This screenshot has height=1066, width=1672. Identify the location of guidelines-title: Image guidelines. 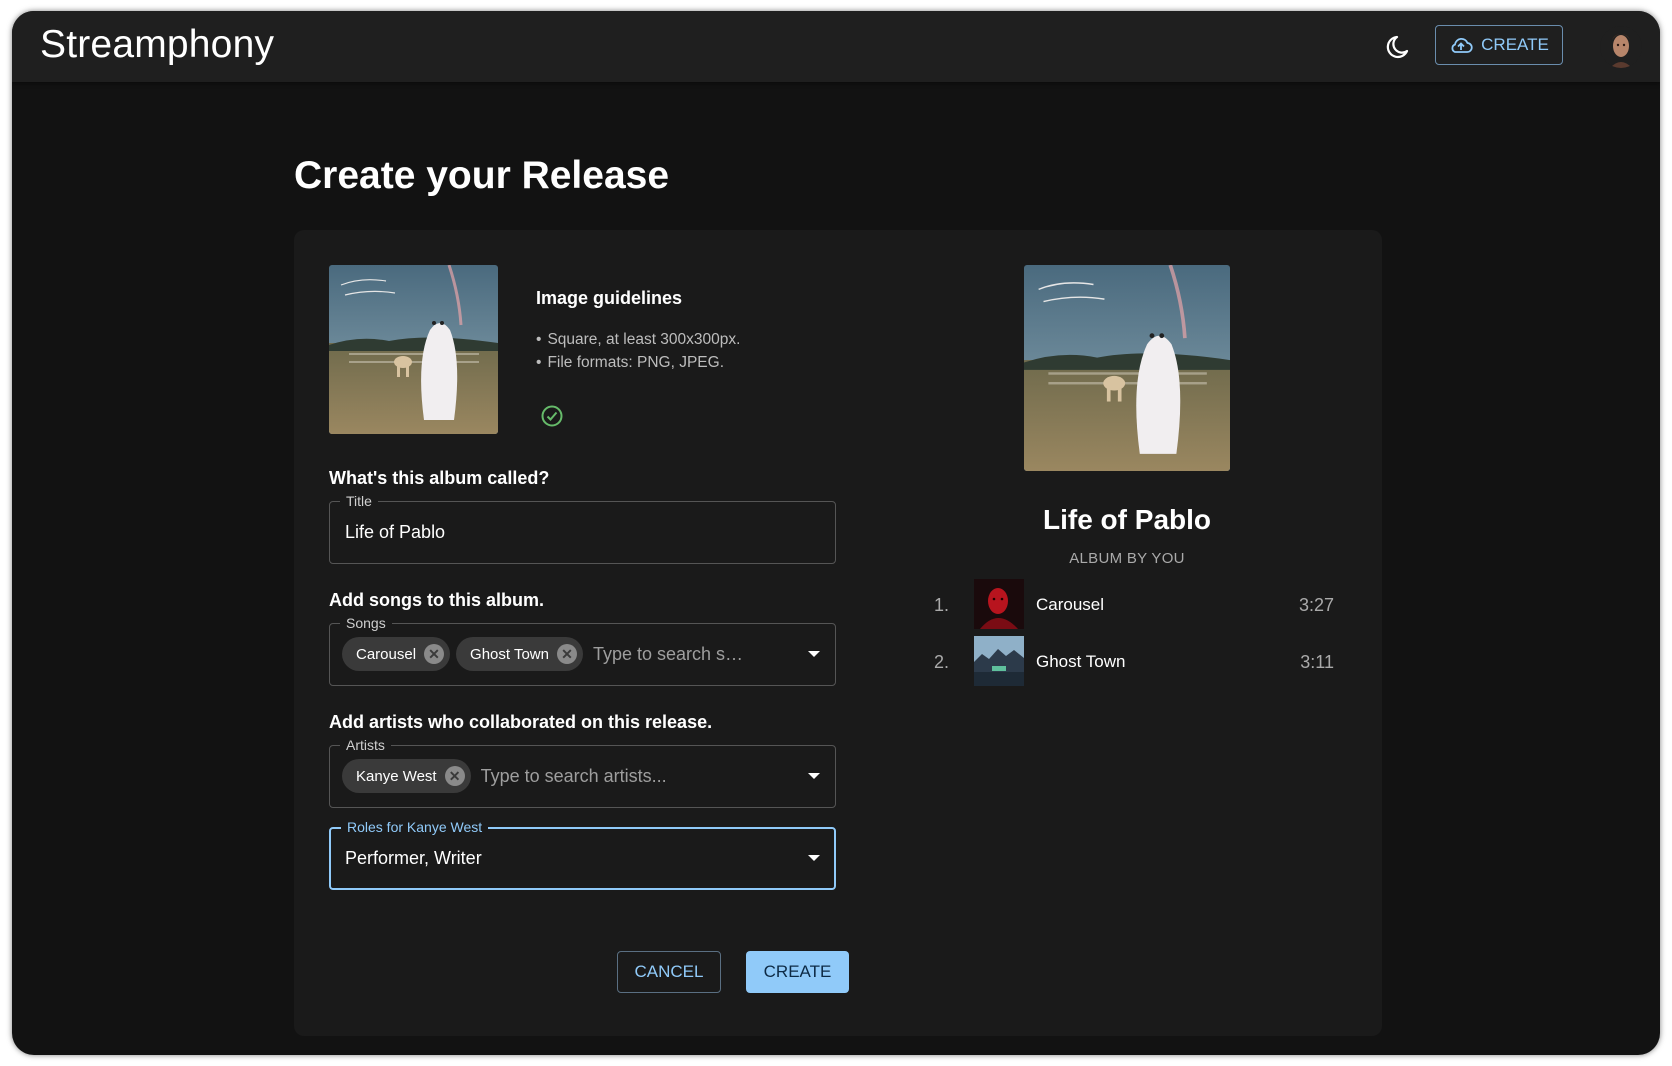
(609, 298).